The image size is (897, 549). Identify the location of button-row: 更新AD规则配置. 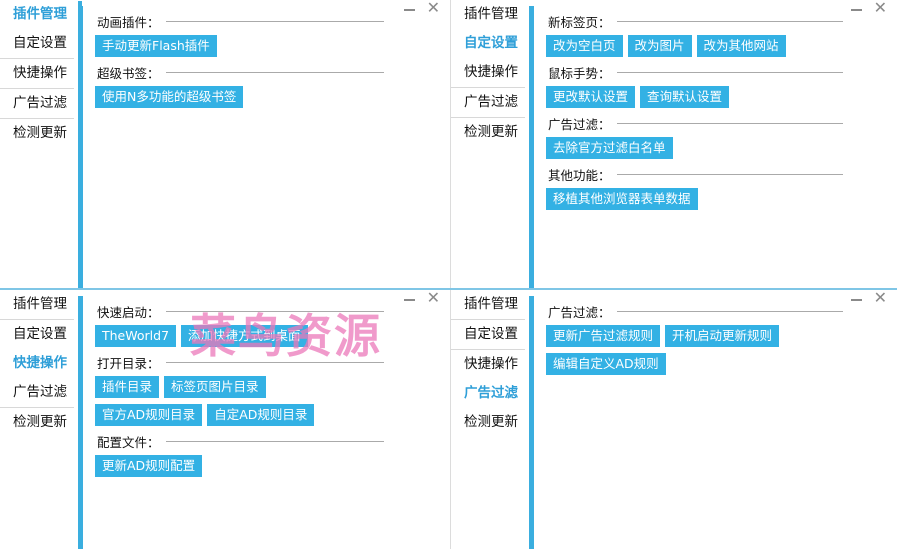
(267, 466).